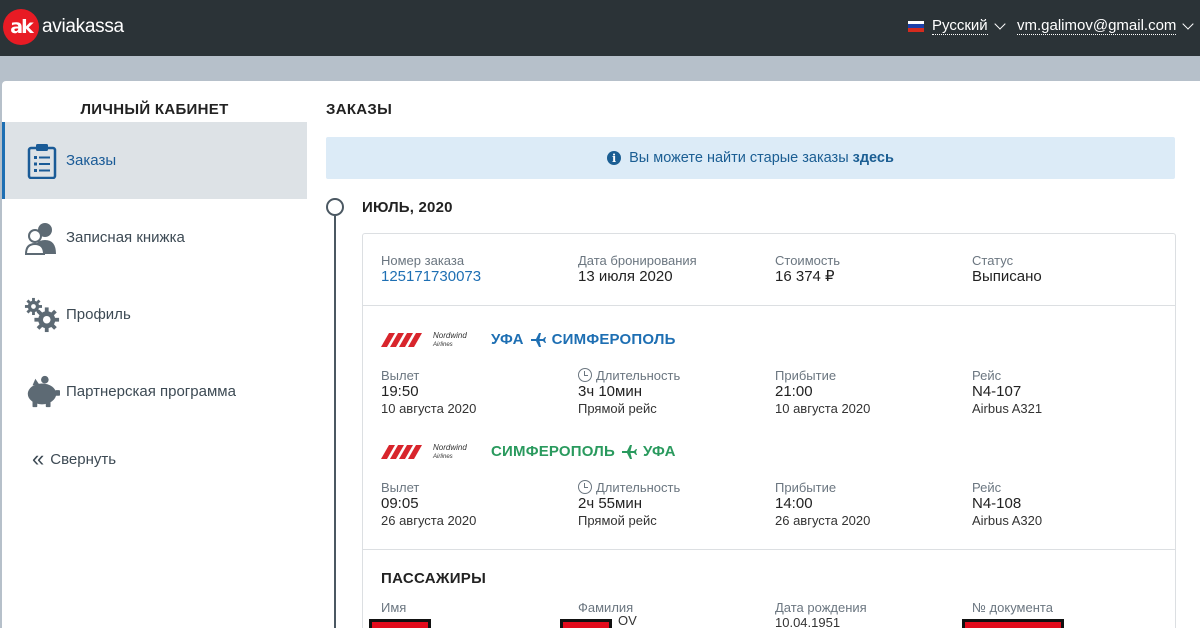 This screenshot has width=1200, height=628. I want to click on logo-text: aviakassa, so click(83, 26).